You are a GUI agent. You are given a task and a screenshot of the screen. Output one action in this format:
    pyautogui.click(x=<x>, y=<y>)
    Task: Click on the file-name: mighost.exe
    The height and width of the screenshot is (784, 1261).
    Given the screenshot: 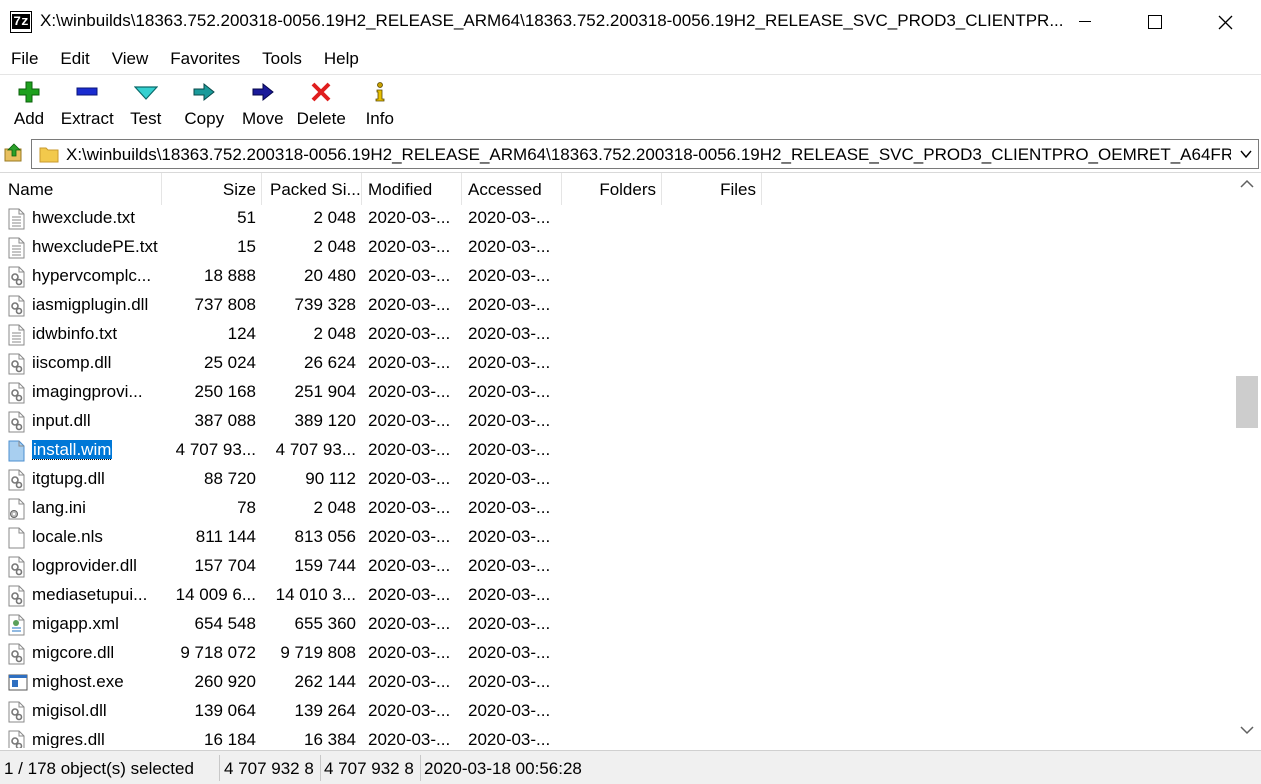 What is the action you would take?
    pyautogui.click(x=78, y=681)
    